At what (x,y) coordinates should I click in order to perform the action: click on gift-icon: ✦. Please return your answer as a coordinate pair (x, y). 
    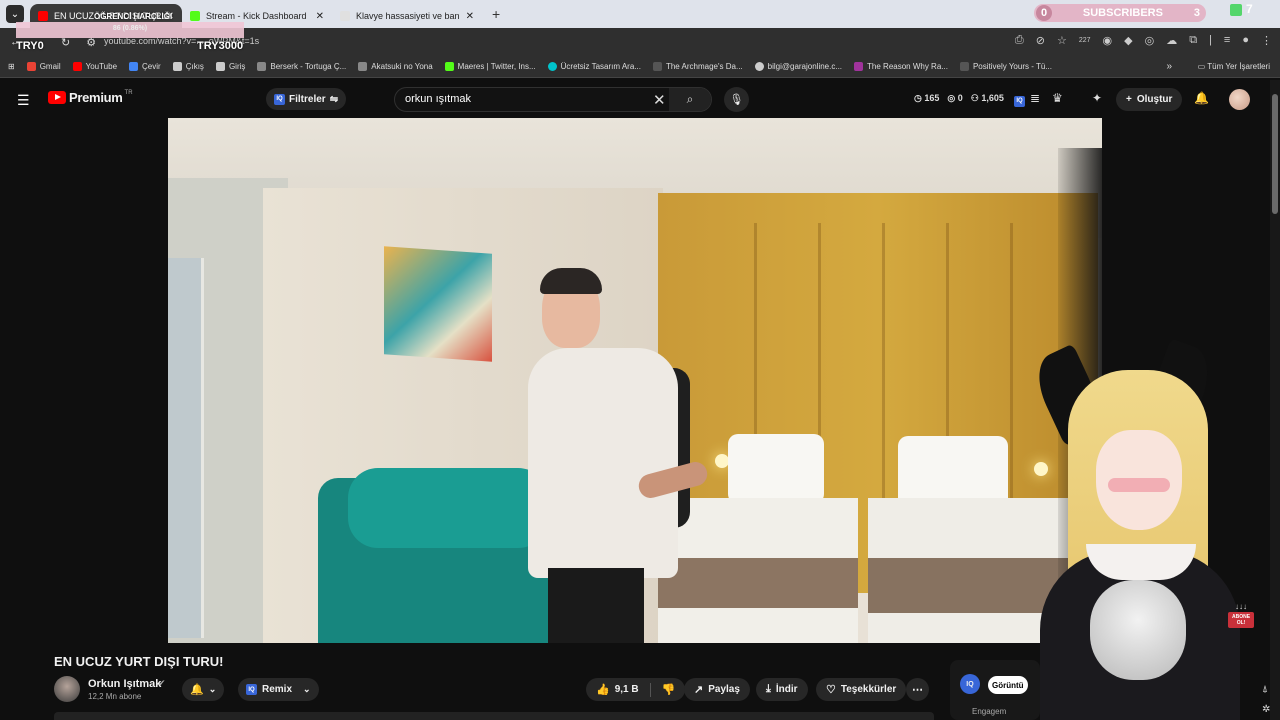
    Looking at the image, I should click on (1097, 98).